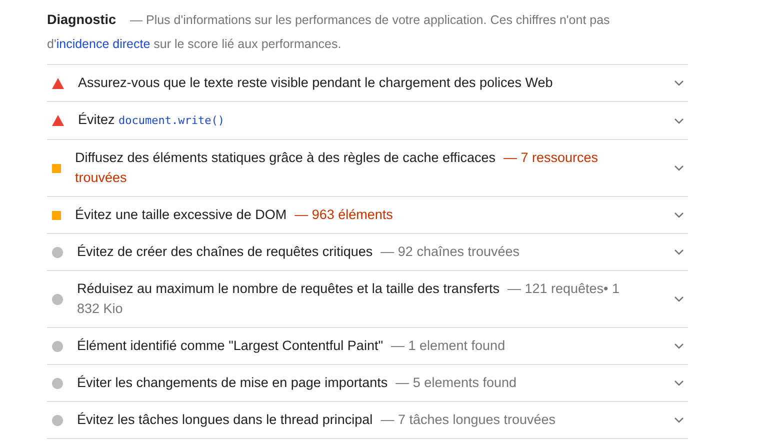 This screenshot has width=781, height=445. What do you see at coordinates (296, 383) in the screenshot?
I see `audit-title: Éviter les changements de mise en page importants — 5 elements found` at bounding box center [296, 383].